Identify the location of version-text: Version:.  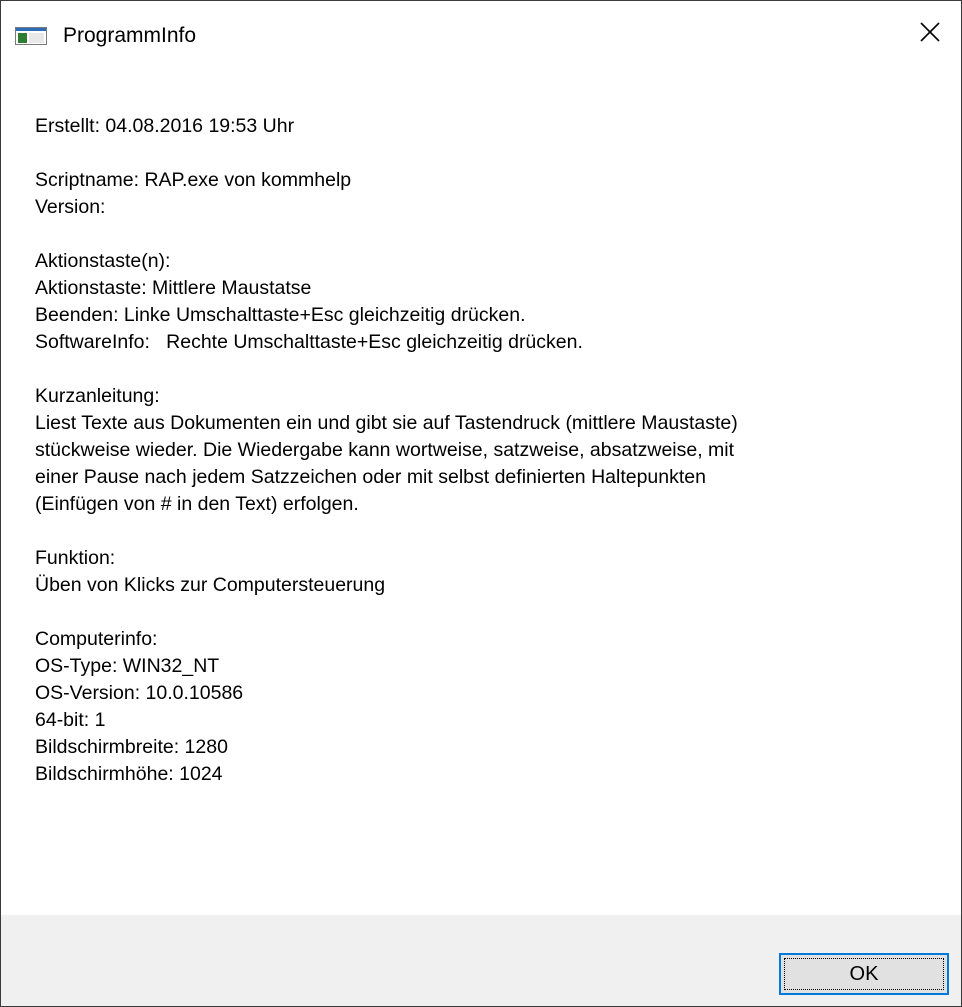
(70, 207).